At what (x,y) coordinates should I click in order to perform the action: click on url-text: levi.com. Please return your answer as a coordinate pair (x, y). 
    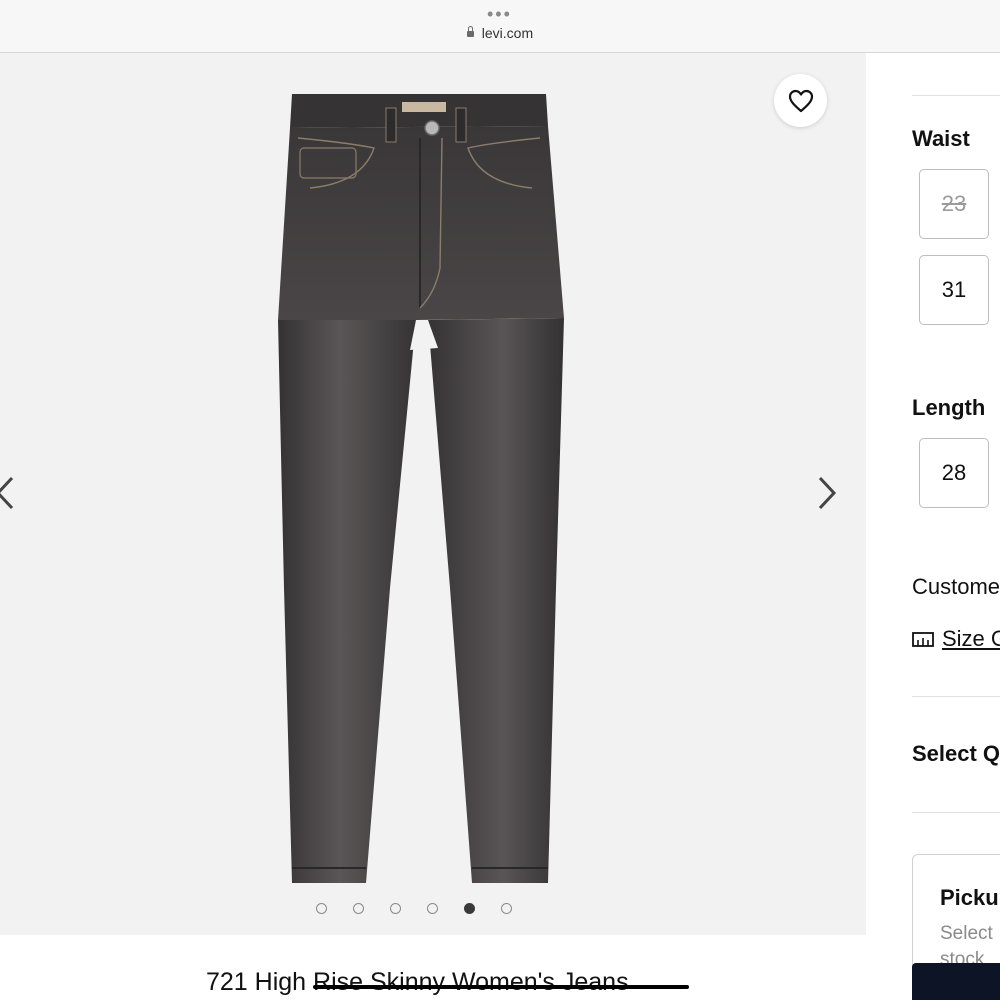
    Looking at the image, I should click on (507, 33).